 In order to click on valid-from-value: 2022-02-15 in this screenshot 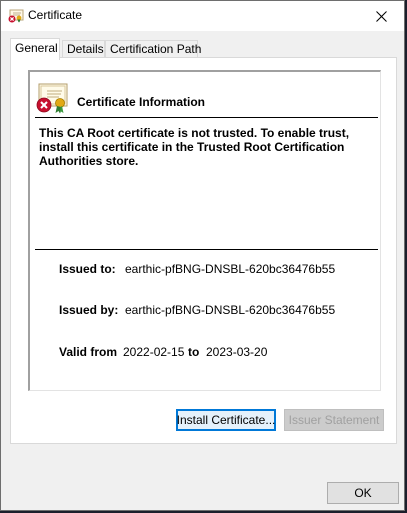, I will do `click(153, 352)`.